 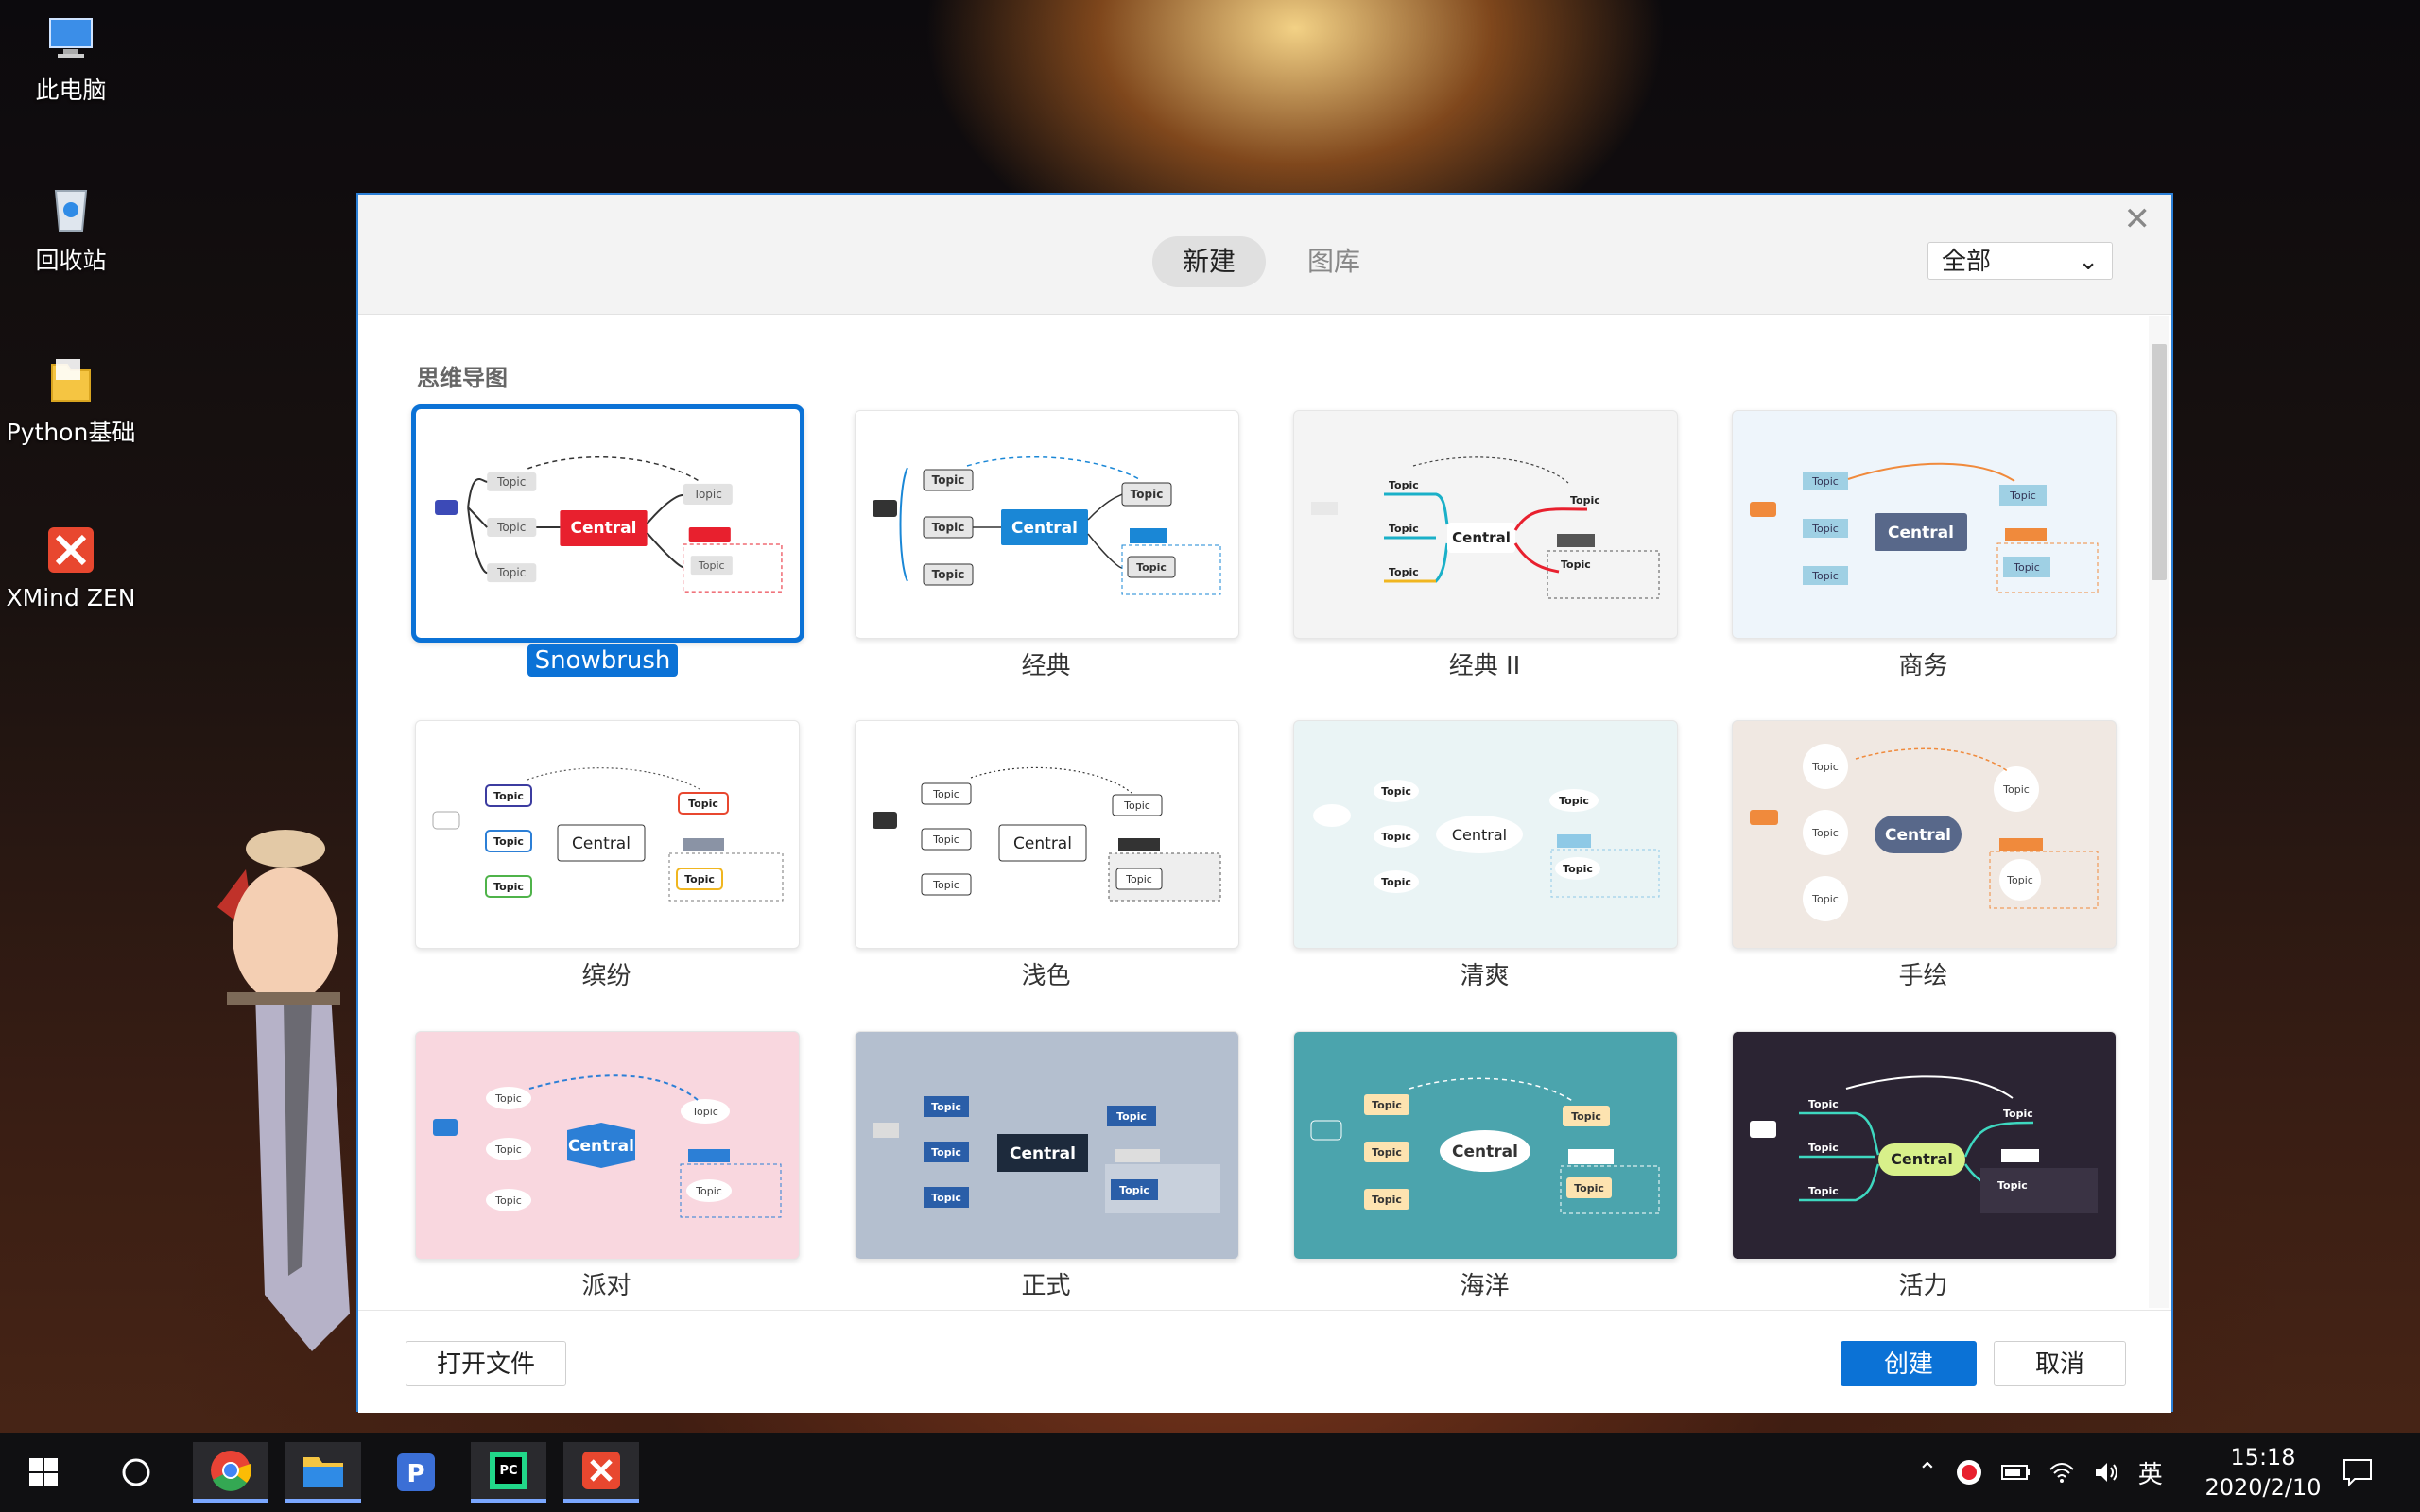 I want to click on pycharm-icon: PC, so click(x=508, y=1472).